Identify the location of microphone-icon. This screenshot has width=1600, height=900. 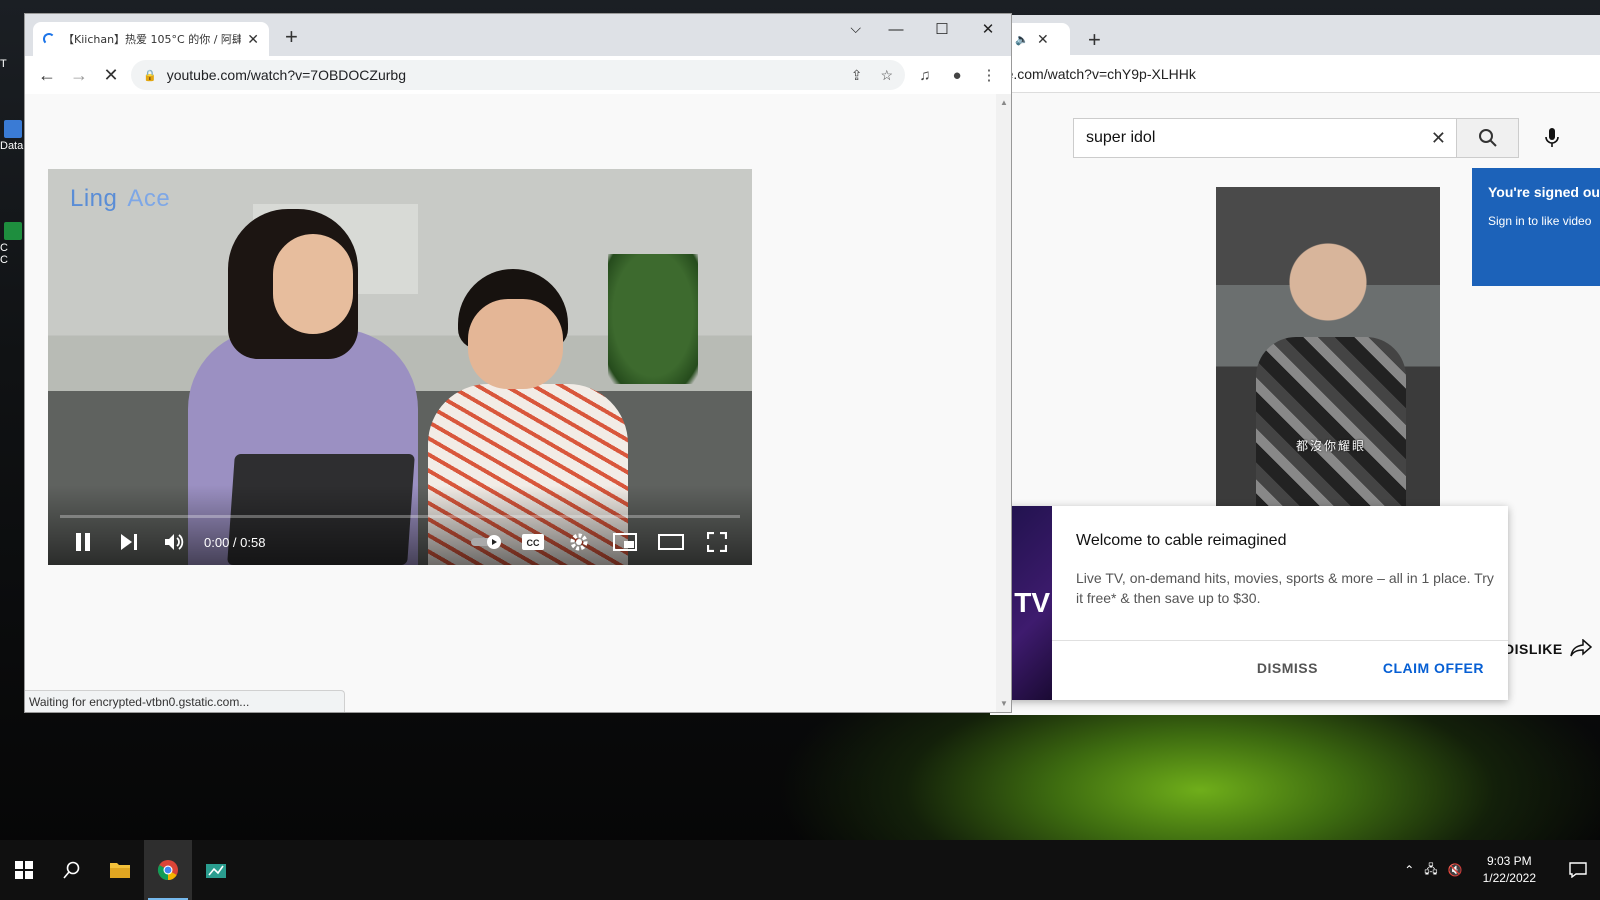
(1552, 137).